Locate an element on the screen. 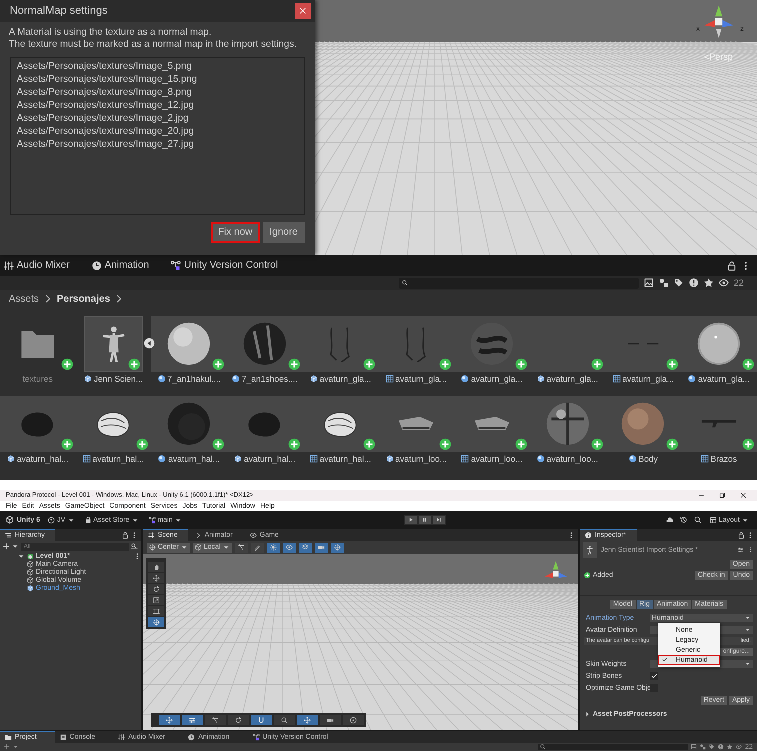 The image size is (757, 751). dialog-title: NormalMap settings is located at coordinates (59, 11).